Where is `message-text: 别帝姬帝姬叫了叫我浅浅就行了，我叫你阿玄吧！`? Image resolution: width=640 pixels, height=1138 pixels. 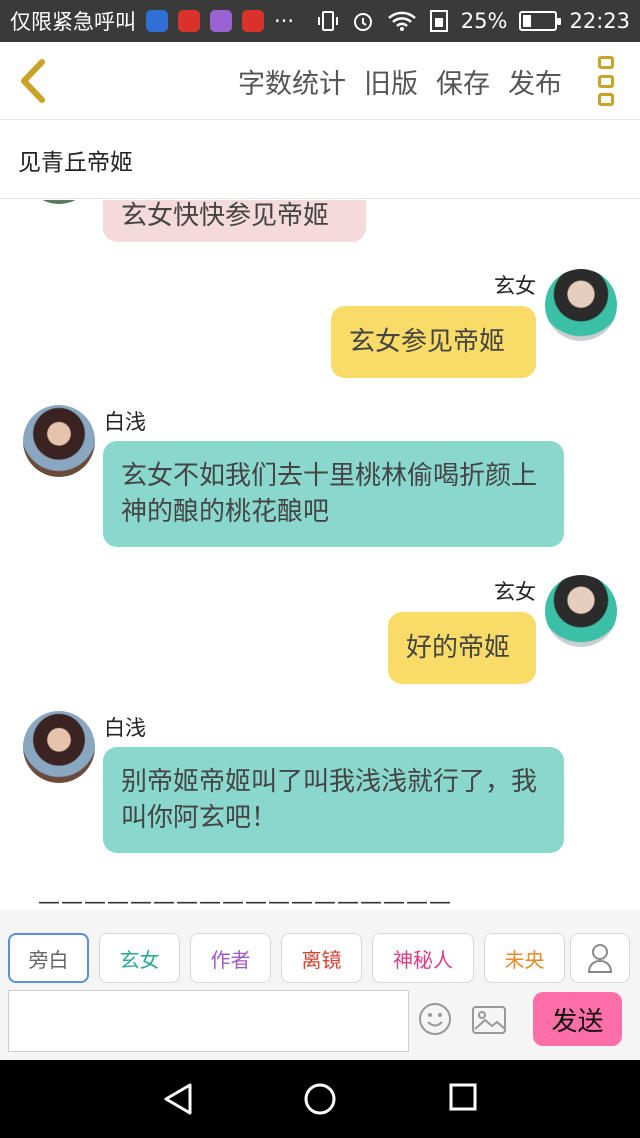 message-text: 别帝姬帝姬叫了叫我浅浅就行了，我叫你阿玄吧！ is located at coordinates (329, 800).